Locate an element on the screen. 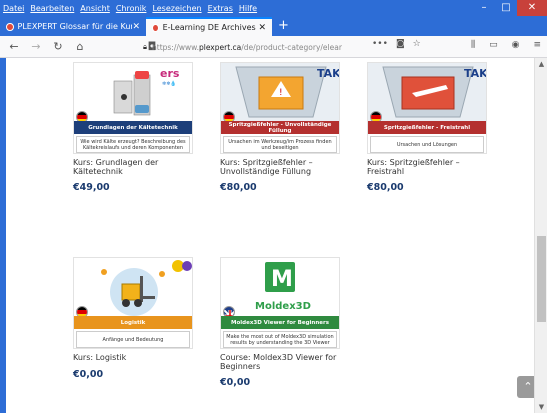  product-card: Logistik Anfänge und Bedeutung Kurs is located at coordinates (133, 318).